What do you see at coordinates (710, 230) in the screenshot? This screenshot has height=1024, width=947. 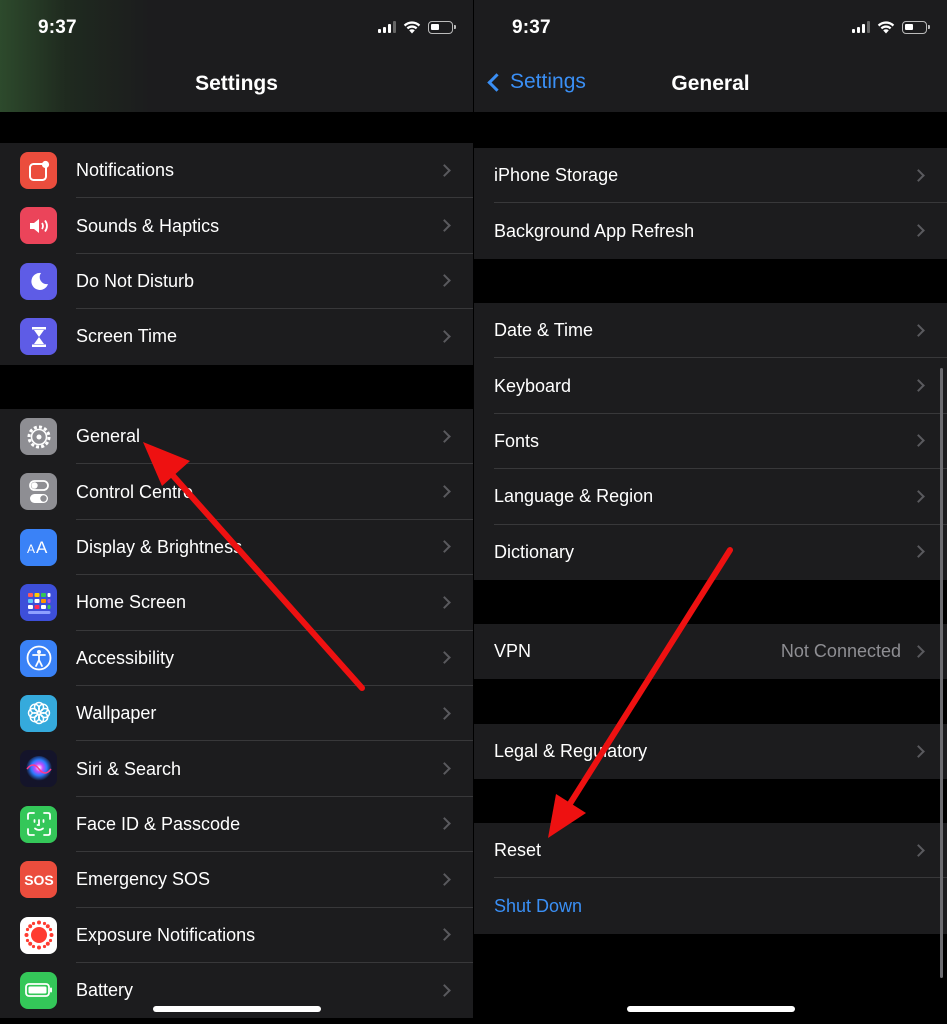 I see `general-row-background-app-refresh: Background App Refresh` at bounding box center [710, 230].